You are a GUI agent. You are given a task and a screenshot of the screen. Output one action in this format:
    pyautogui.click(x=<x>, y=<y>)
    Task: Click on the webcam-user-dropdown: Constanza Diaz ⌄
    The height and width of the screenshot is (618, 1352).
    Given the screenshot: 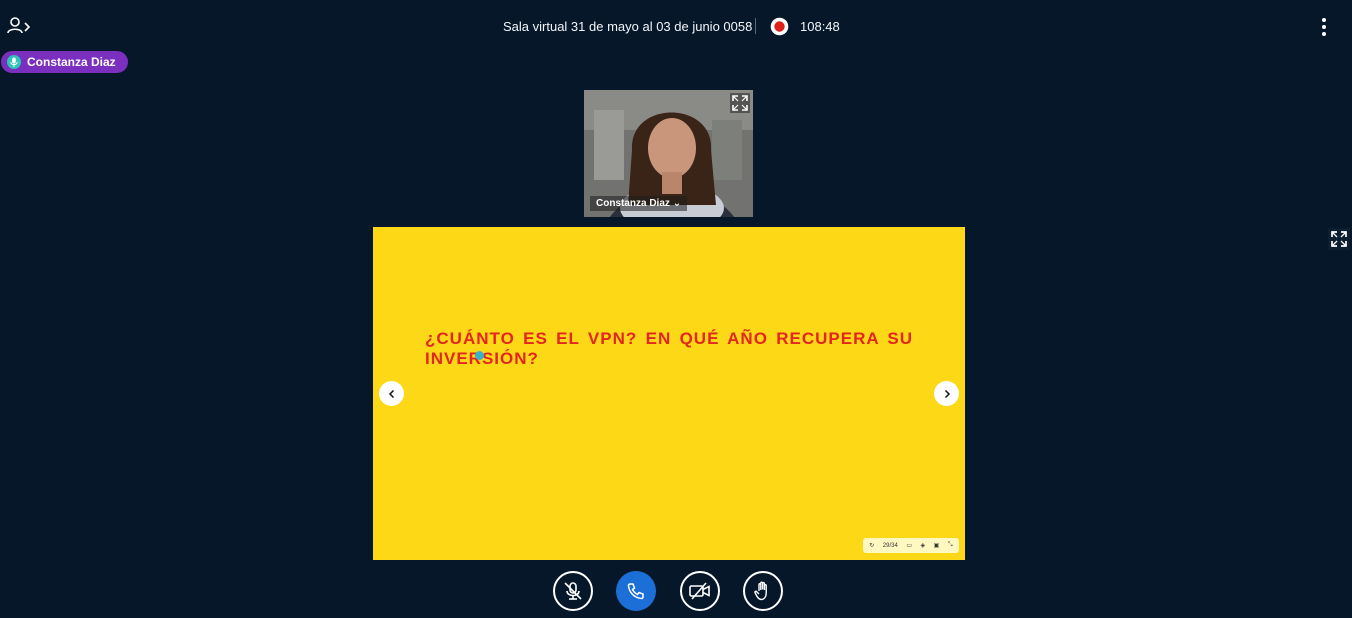 What is the action you would take?
    pyautogui.click(x=639, y=203)
    